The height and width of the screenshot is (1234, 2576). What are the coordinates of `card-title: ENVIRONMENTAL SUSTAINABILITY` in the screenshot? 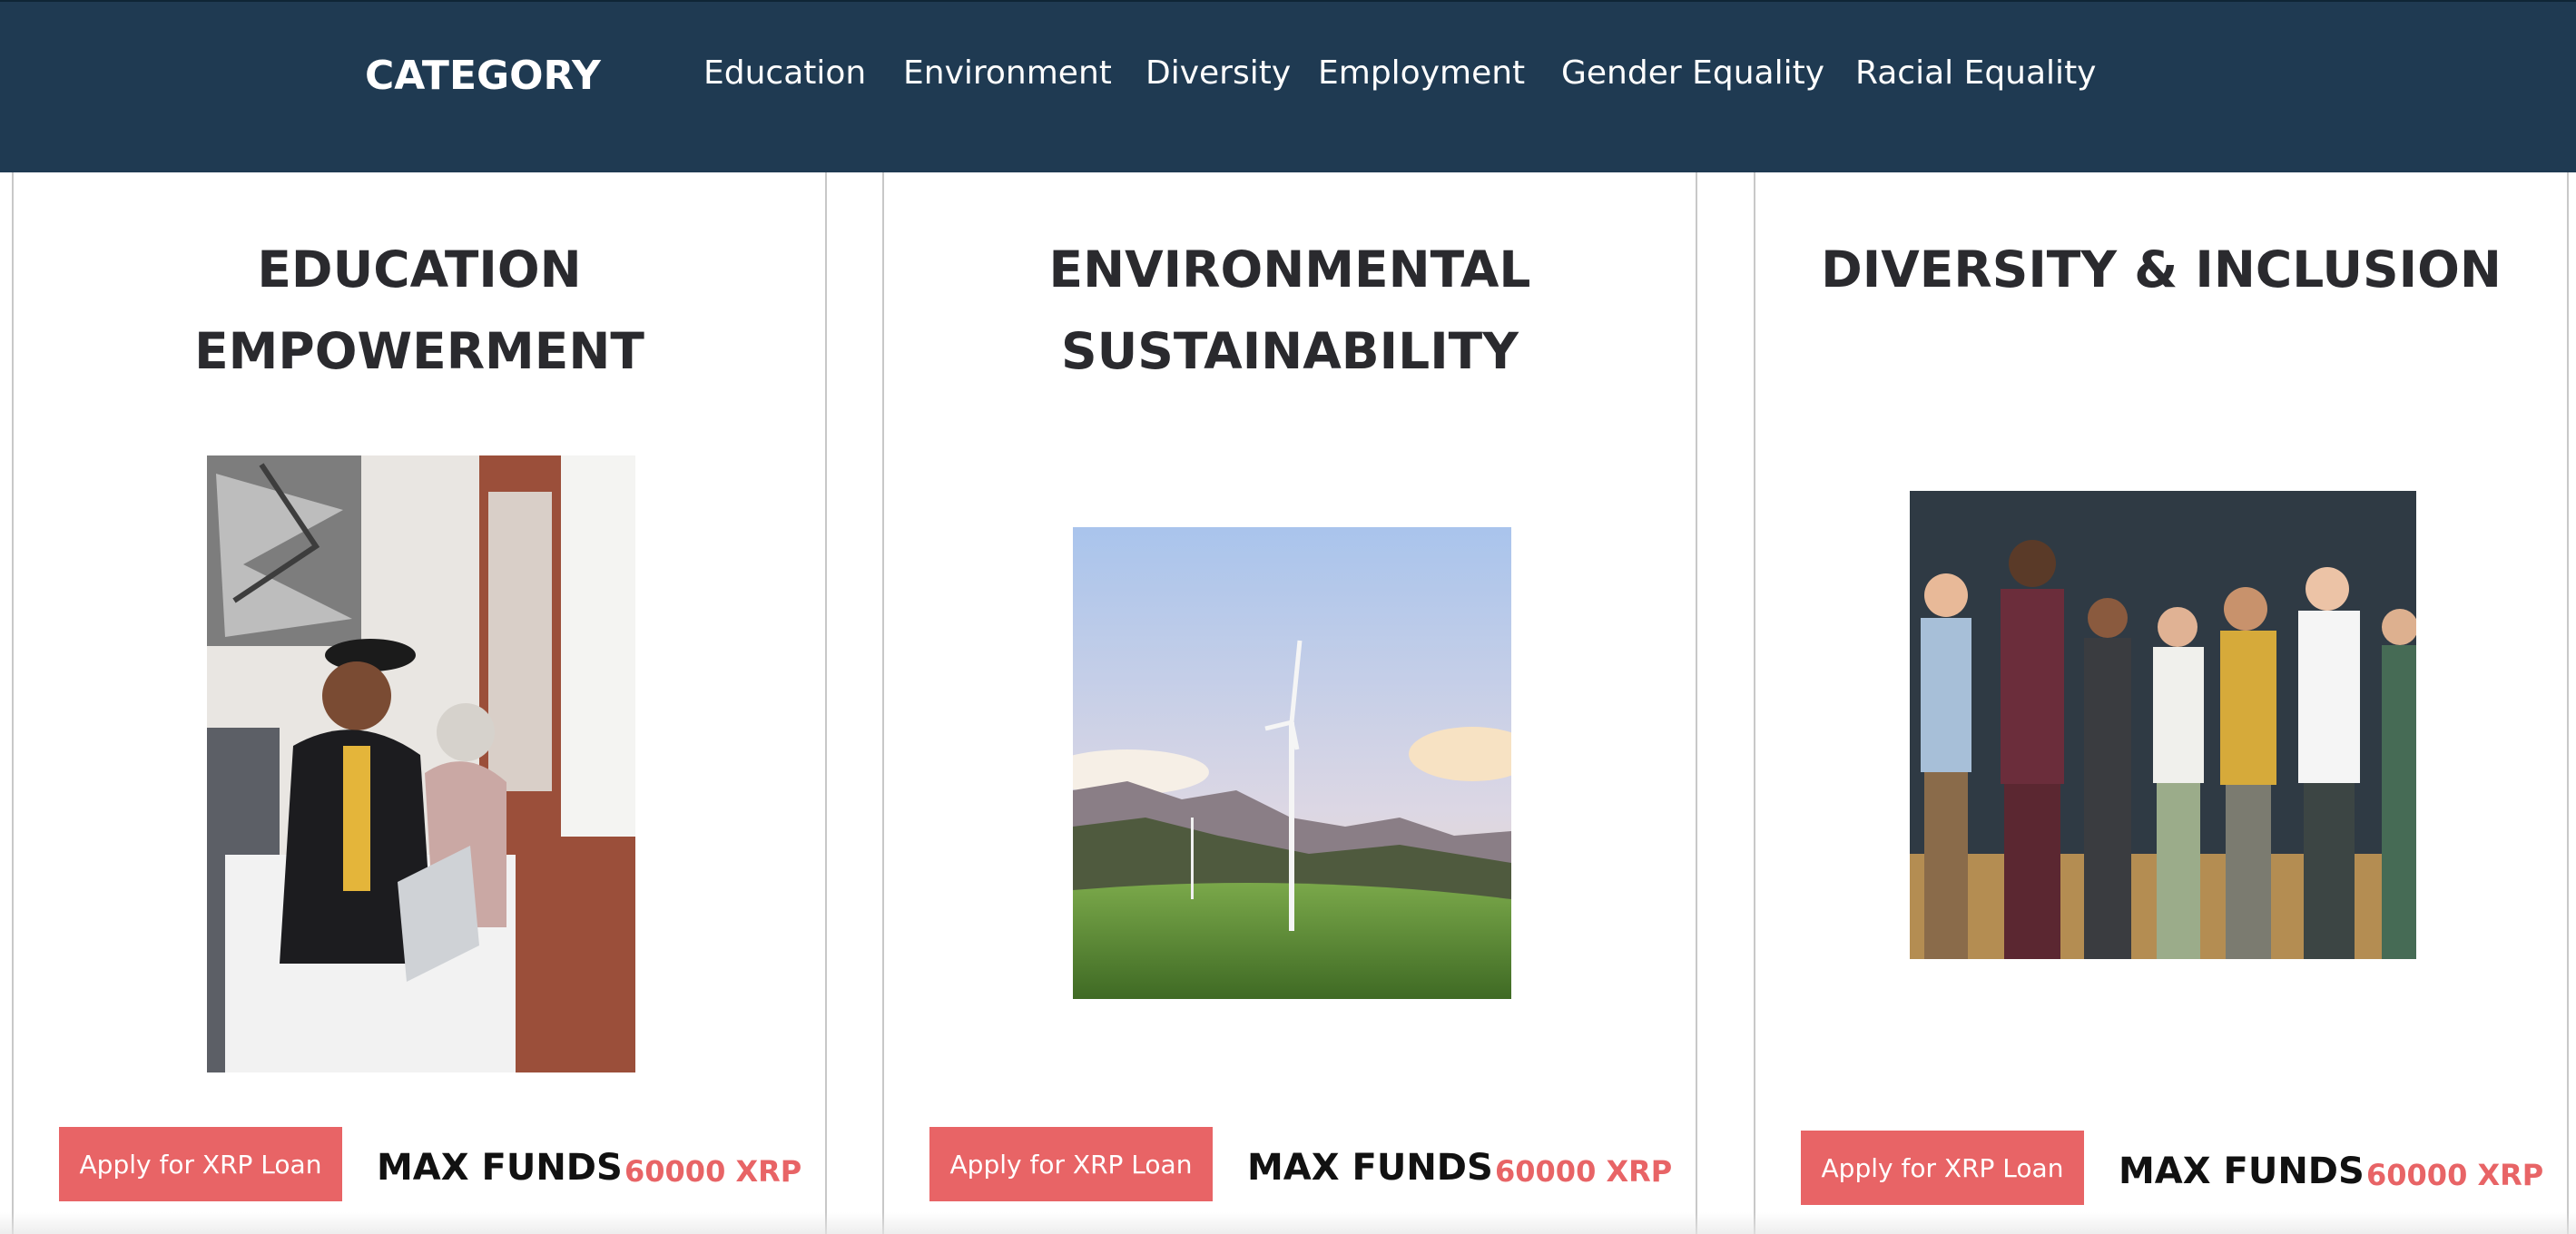 It's located at (1290, 310).